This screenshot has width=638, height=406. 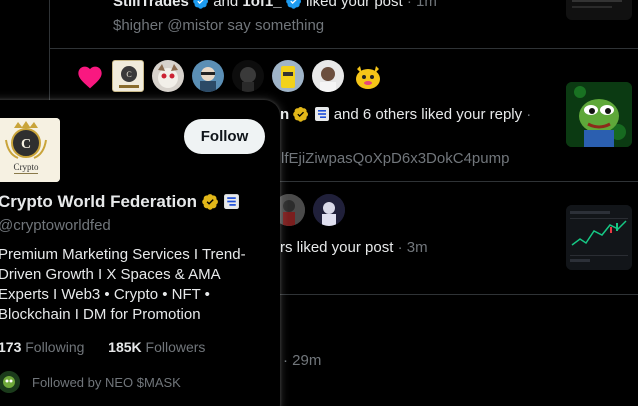 What do you see at coordinates (426, 5) in the screenshot?
I see `timestamp: 1m` at bounding box center [426, 5].